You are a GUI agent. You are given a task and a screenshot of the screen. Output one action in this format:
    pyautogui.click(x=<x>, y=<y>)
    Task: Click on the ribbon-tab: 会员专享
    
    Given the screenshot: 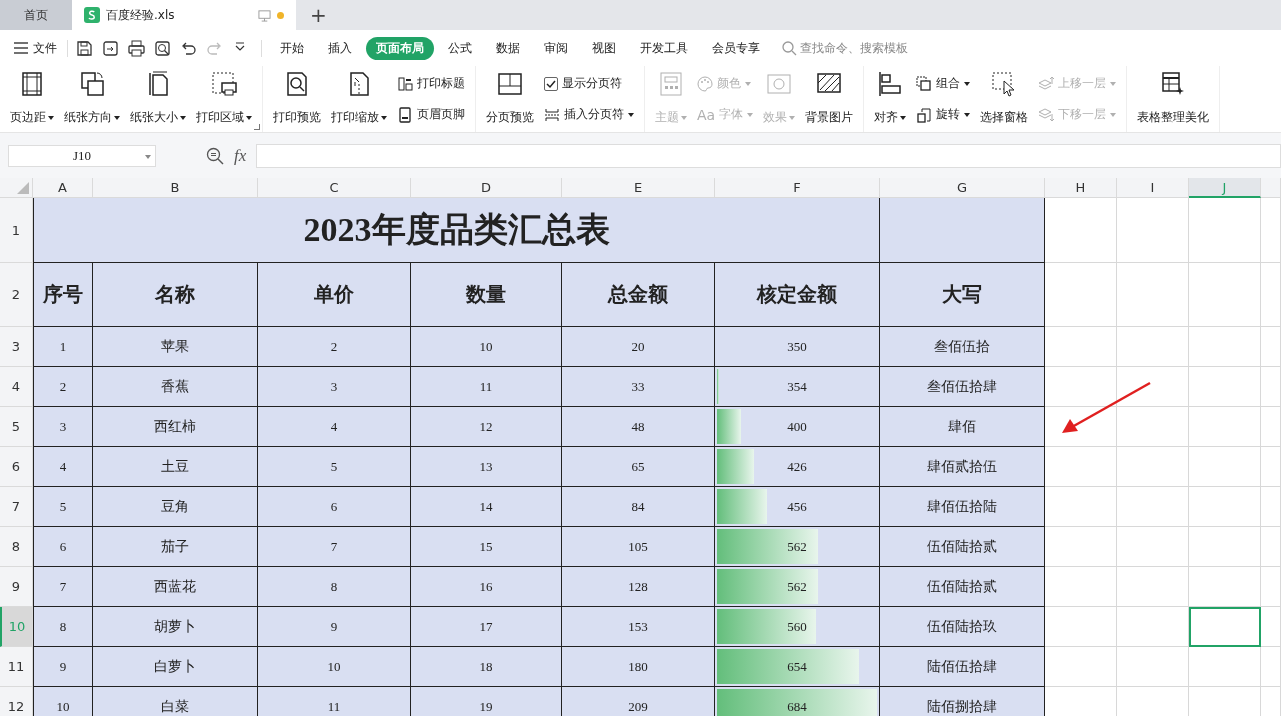 What is the action you would take?
    pyautogui.click(x=736, y=48)
    